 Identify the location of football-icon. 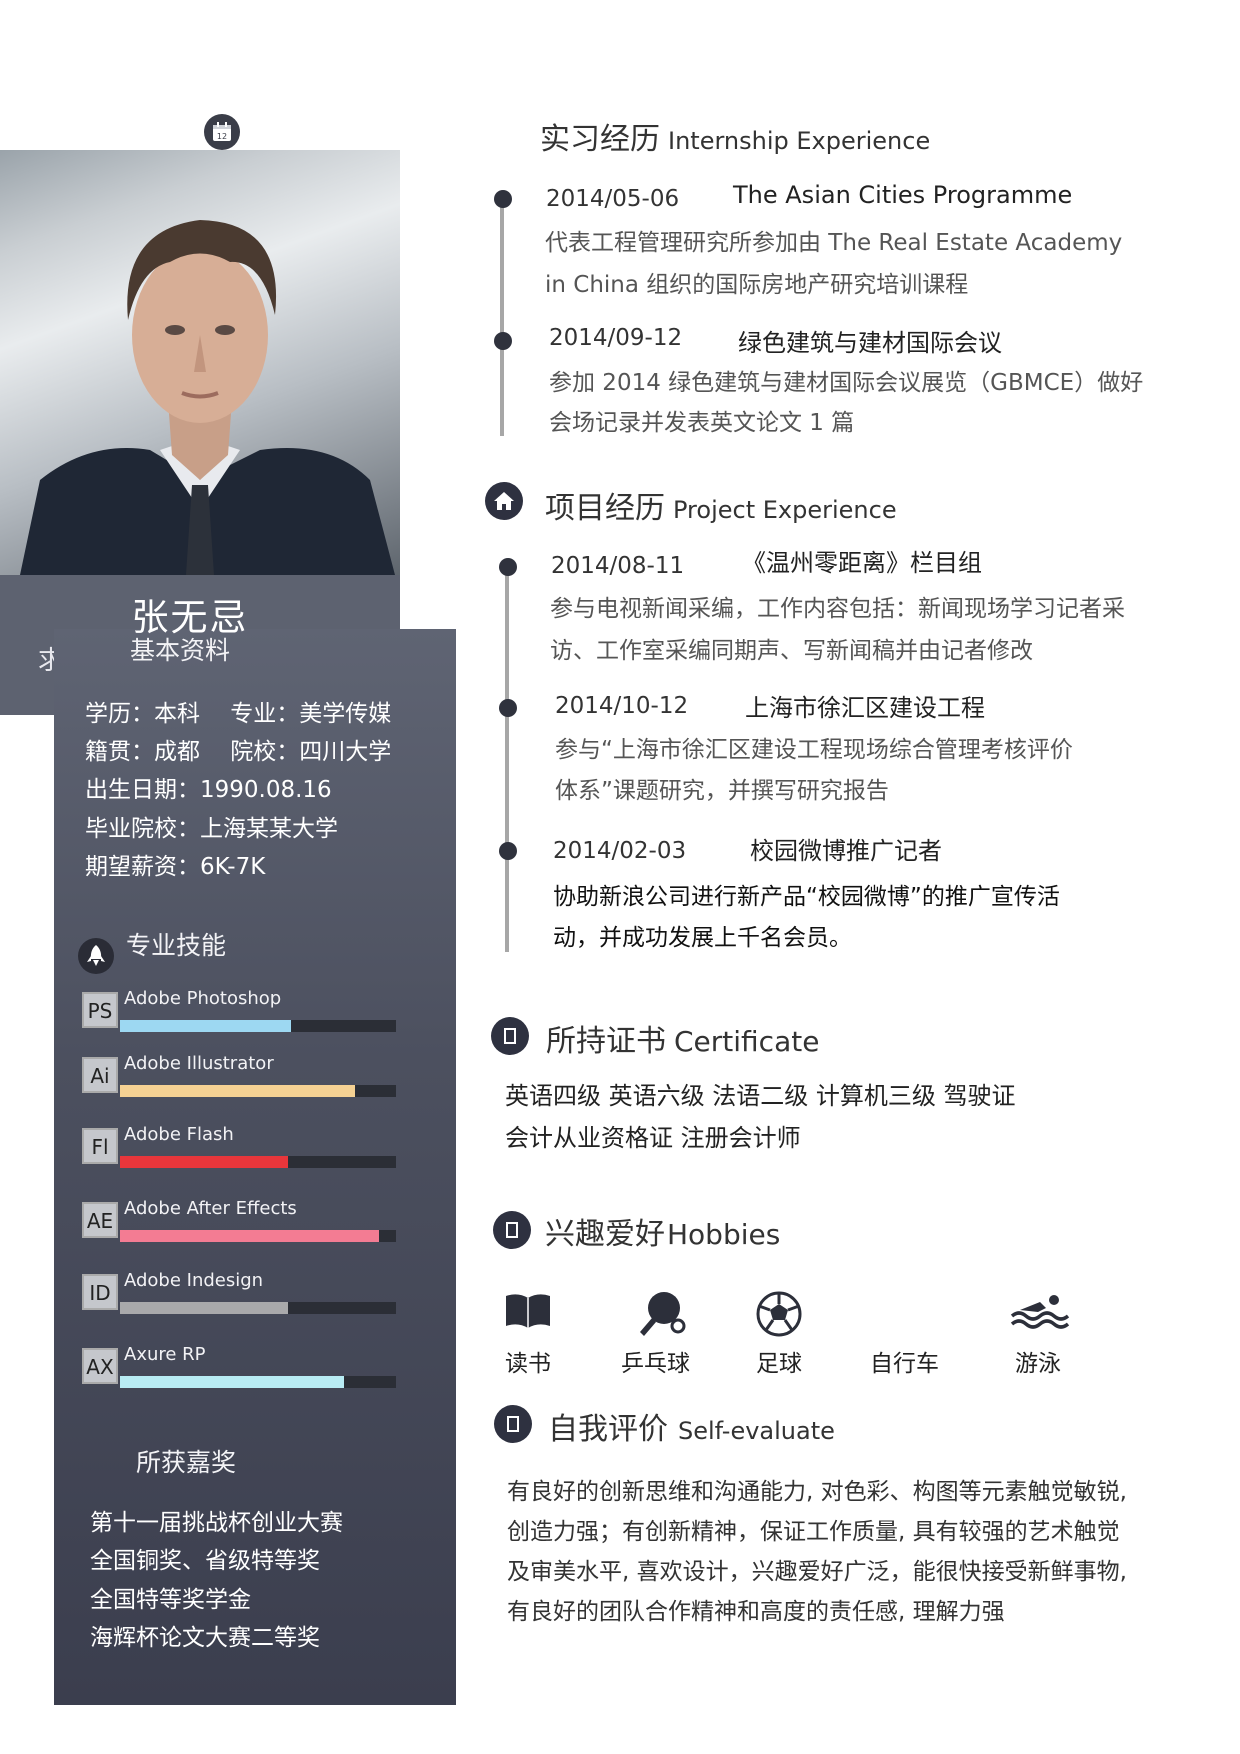
(779, 1314).